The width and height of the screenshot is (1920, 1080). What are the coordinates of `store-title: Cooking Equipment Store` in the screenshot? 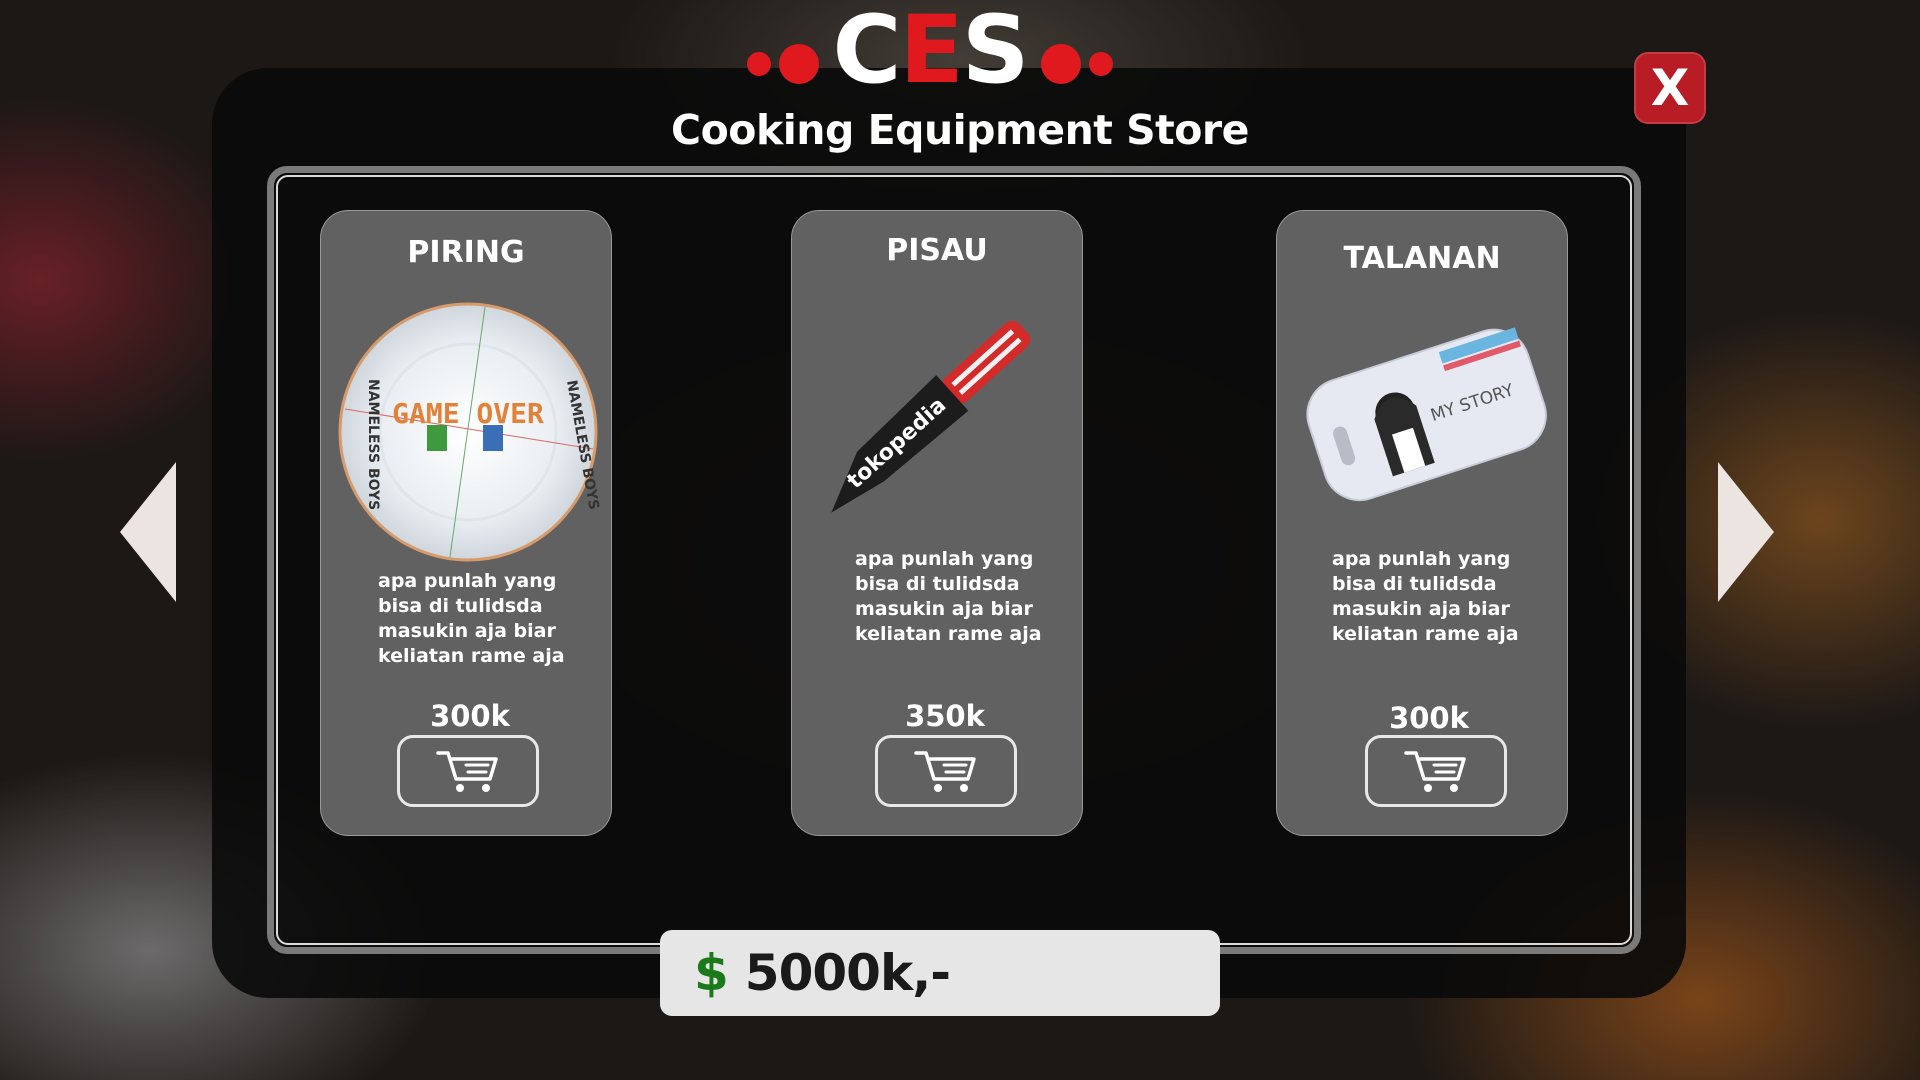 It's located at (960, 130).